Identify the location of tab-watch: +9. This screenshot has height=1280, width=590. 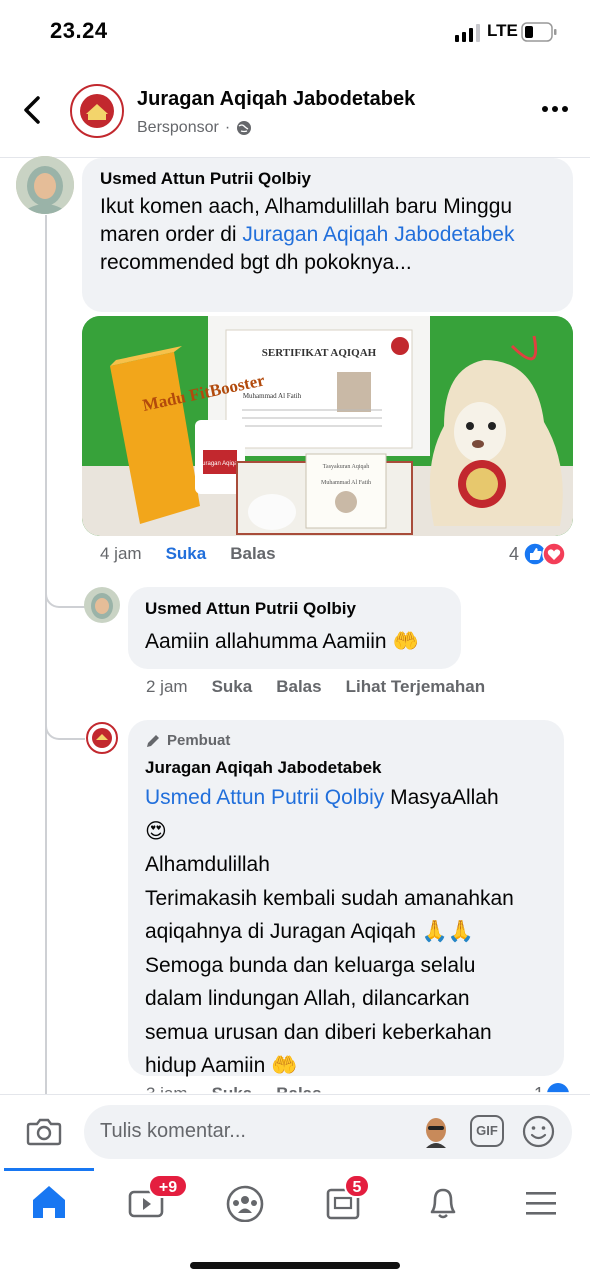
(155, 1198).